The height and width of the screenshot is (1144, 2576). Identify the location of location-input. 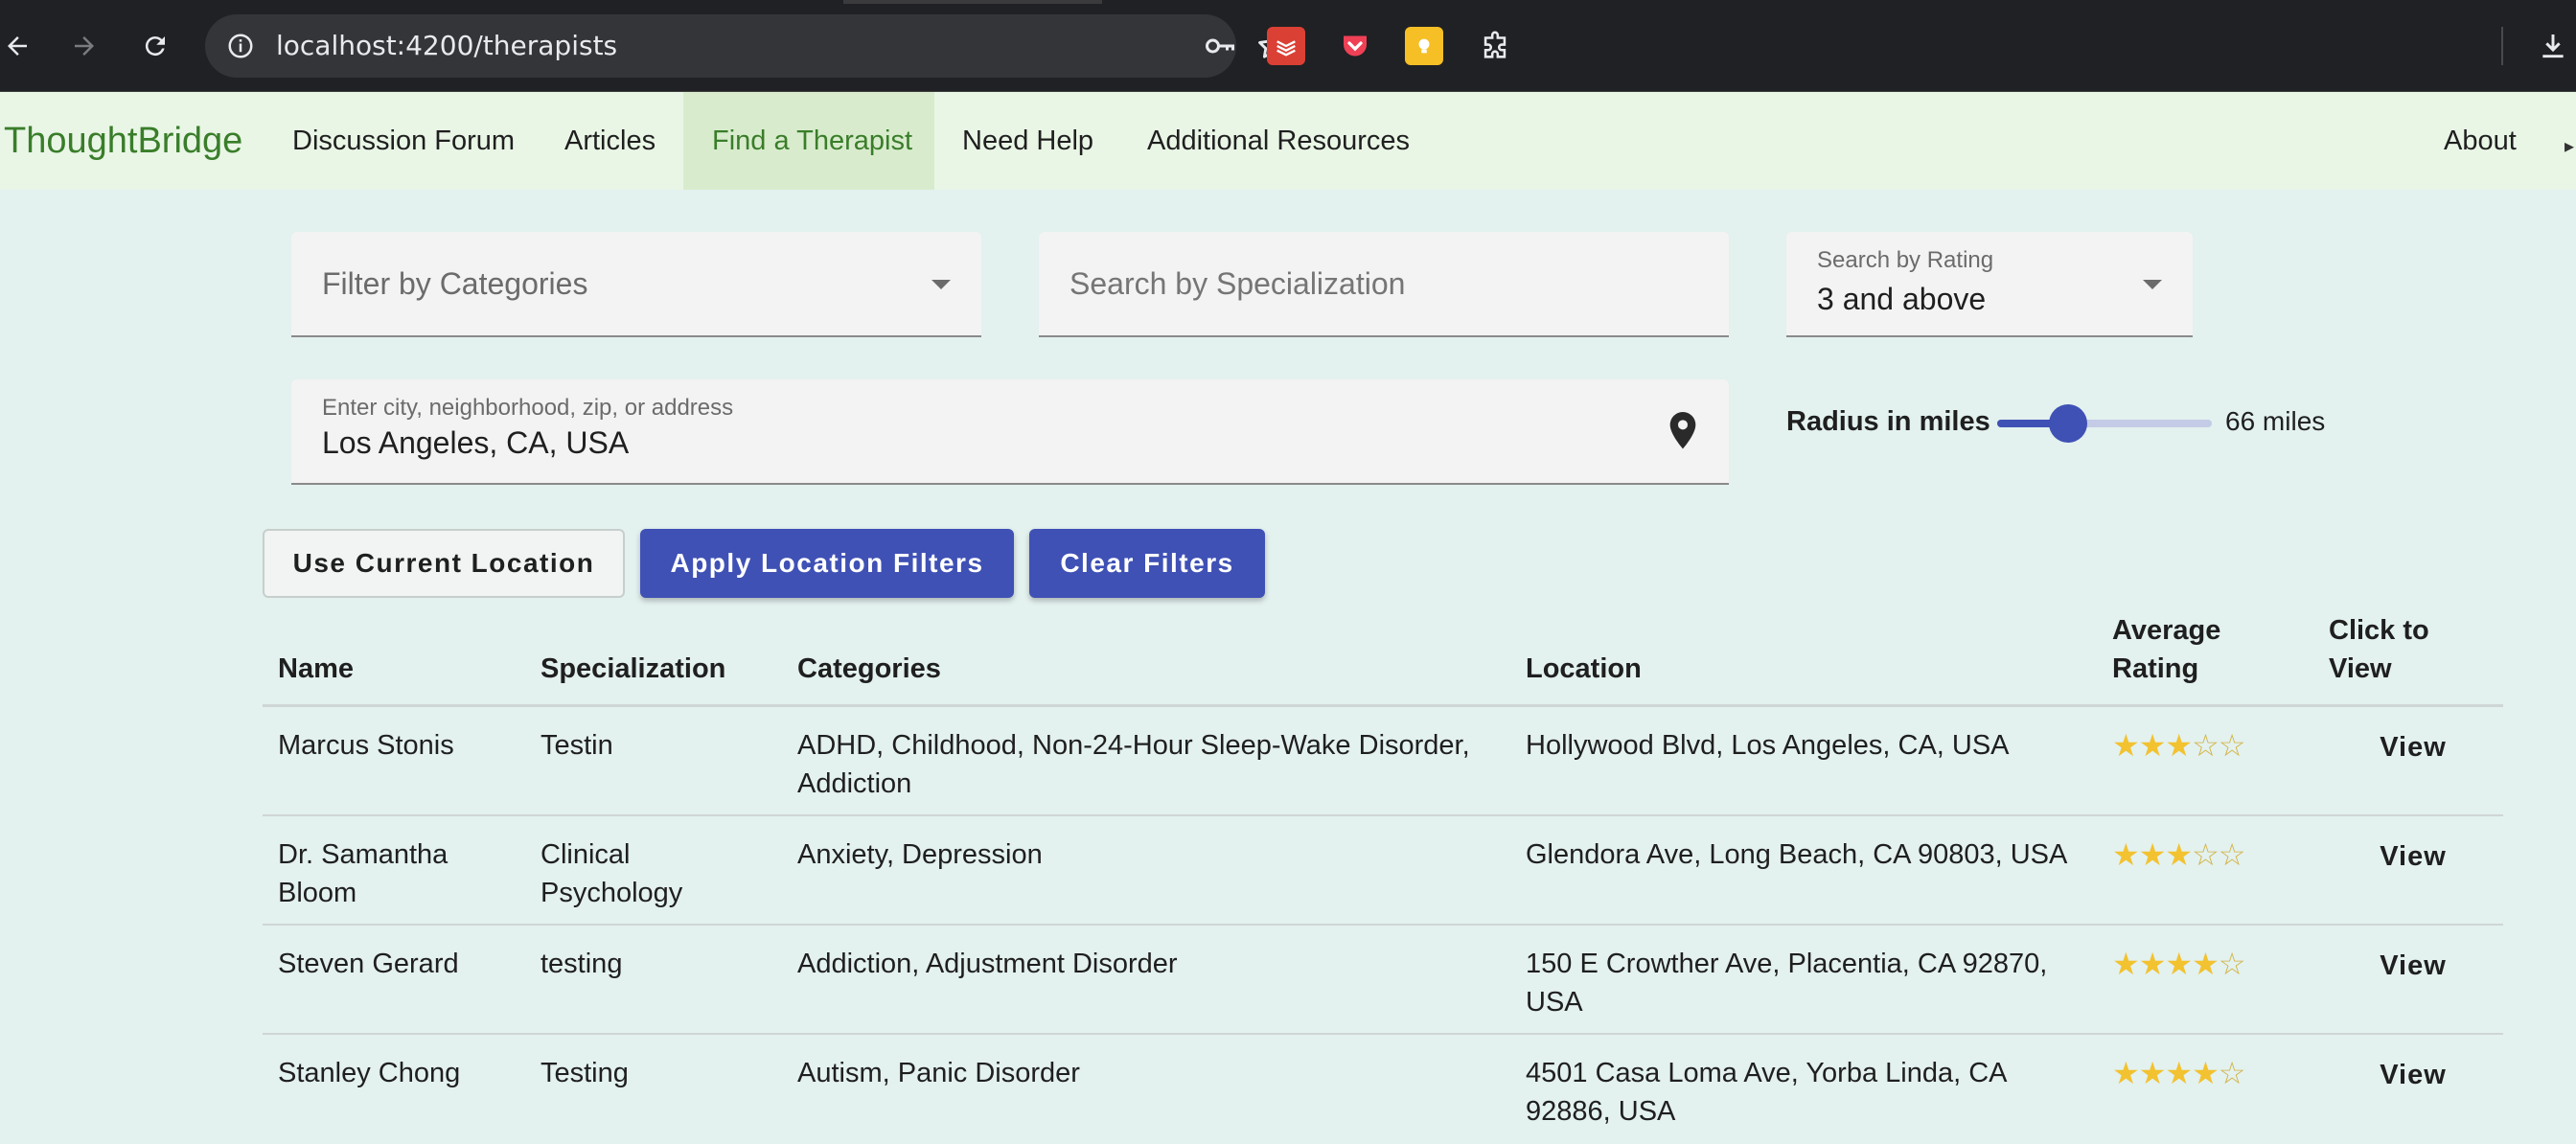
(945, 443).